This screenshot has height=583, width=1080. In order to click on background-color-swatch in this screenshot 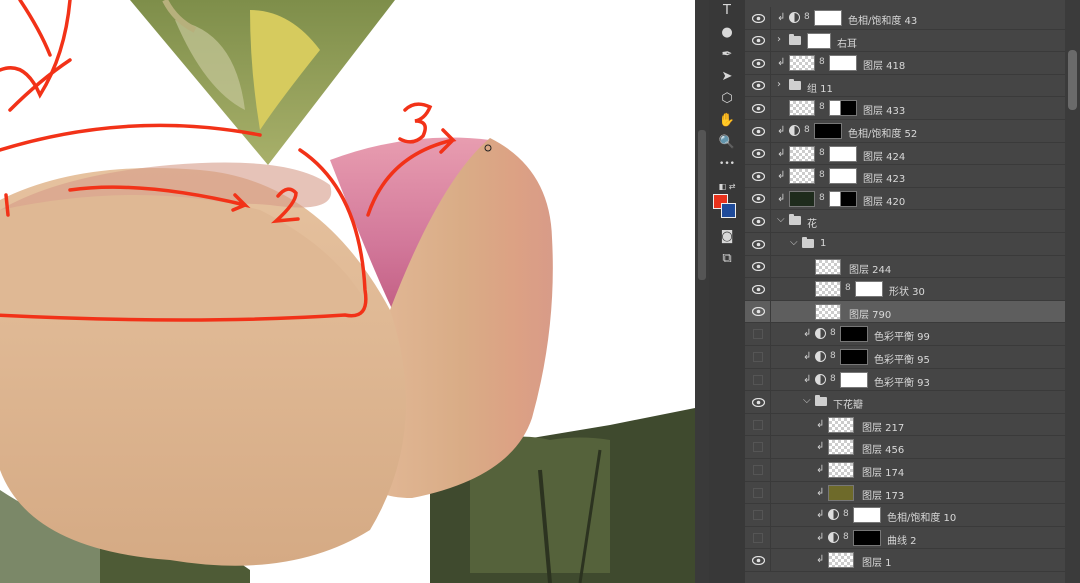, I will do `click(728, 210)`.